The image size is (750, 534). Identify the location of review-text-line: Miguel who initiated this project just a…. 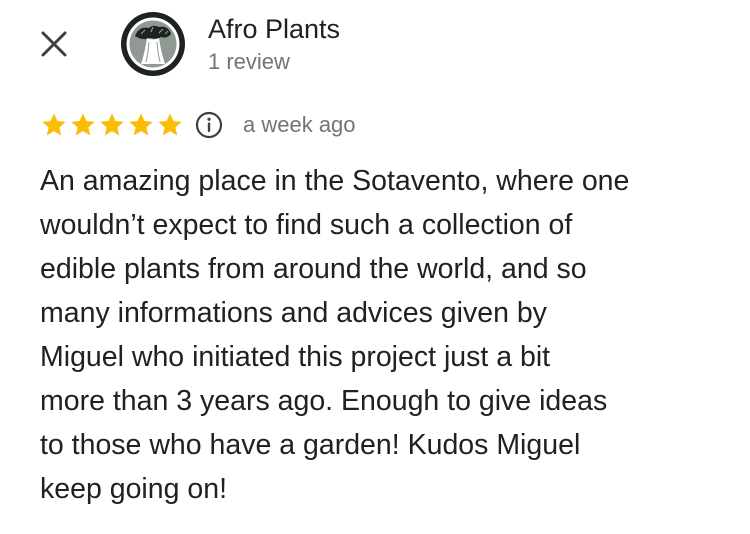
(295, 357).